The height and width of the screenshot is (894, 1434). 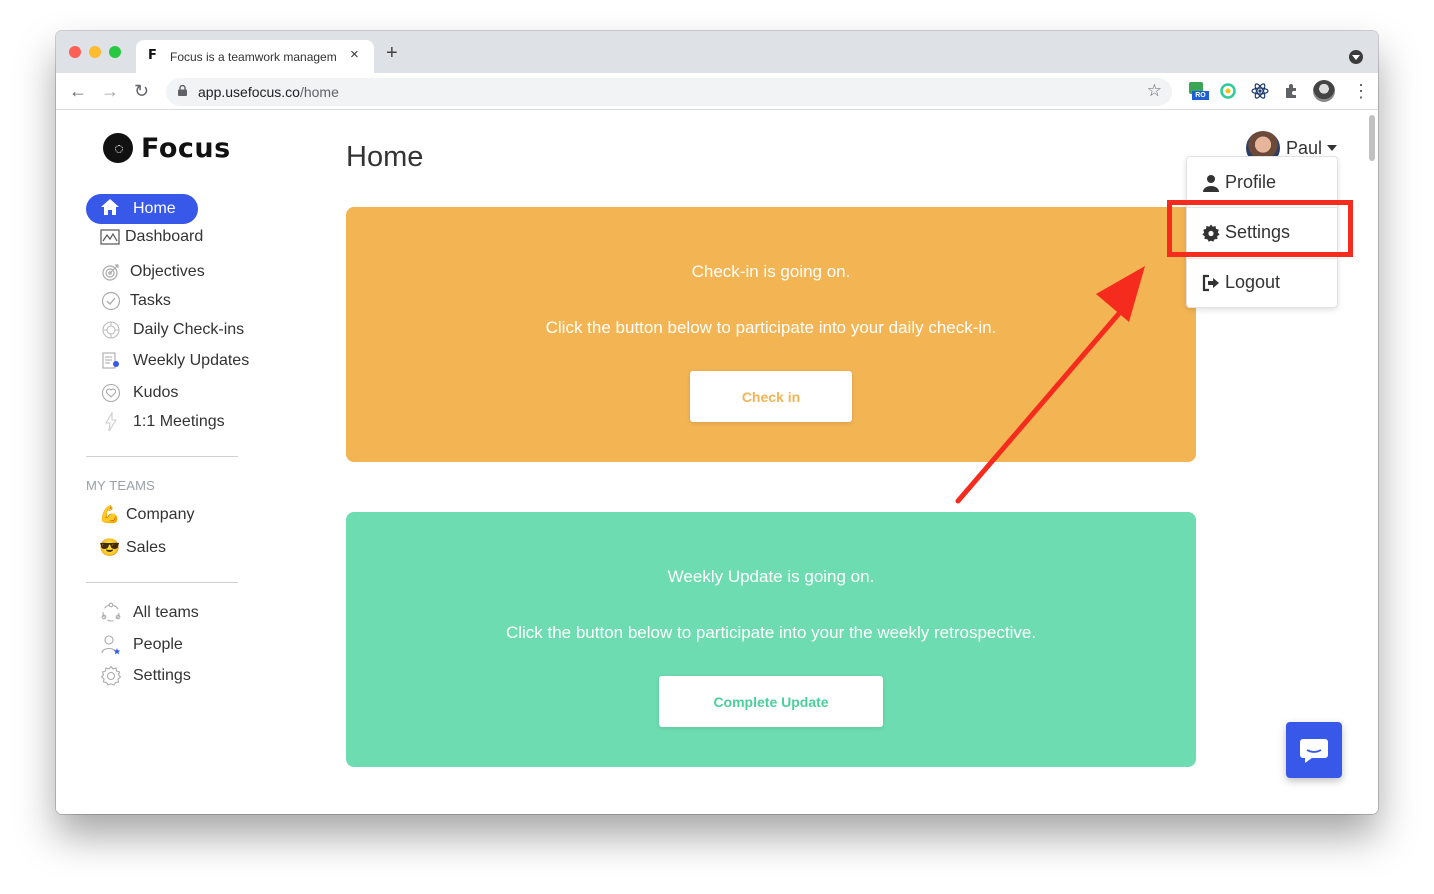 I want to click on sidebar-item-label: 1:1 Meetings, so click(x=179, y=421).